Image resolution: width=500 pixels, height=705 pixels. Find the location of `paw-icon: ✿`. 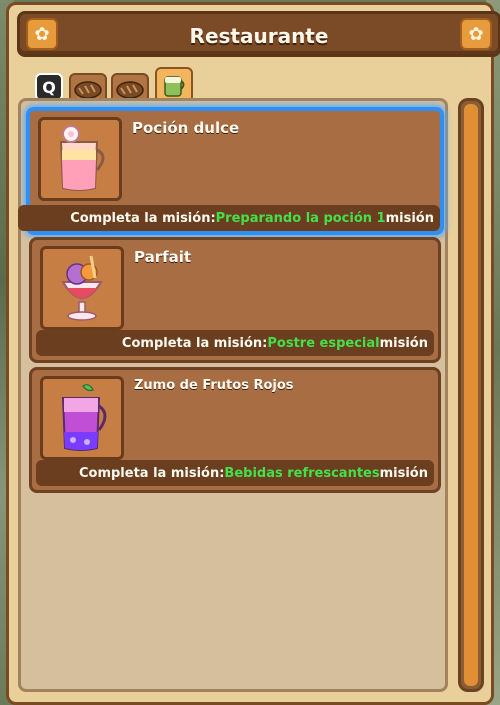

paw-icon: ✿ is located at coordinates (476, 34).